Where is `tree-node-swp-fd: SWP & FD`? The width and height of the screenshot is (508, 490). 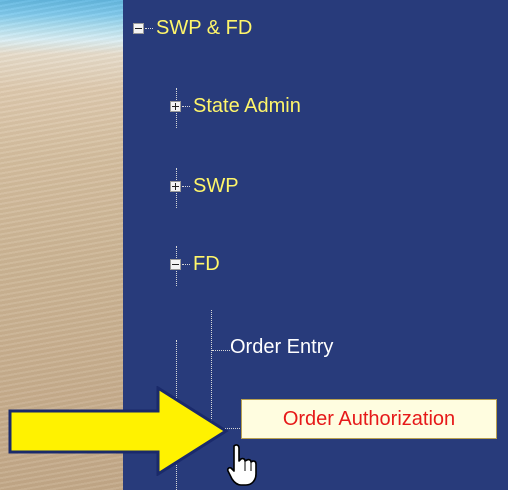 tree-node-swp-fd: SWP & FD is located at coordinates (192, 28).